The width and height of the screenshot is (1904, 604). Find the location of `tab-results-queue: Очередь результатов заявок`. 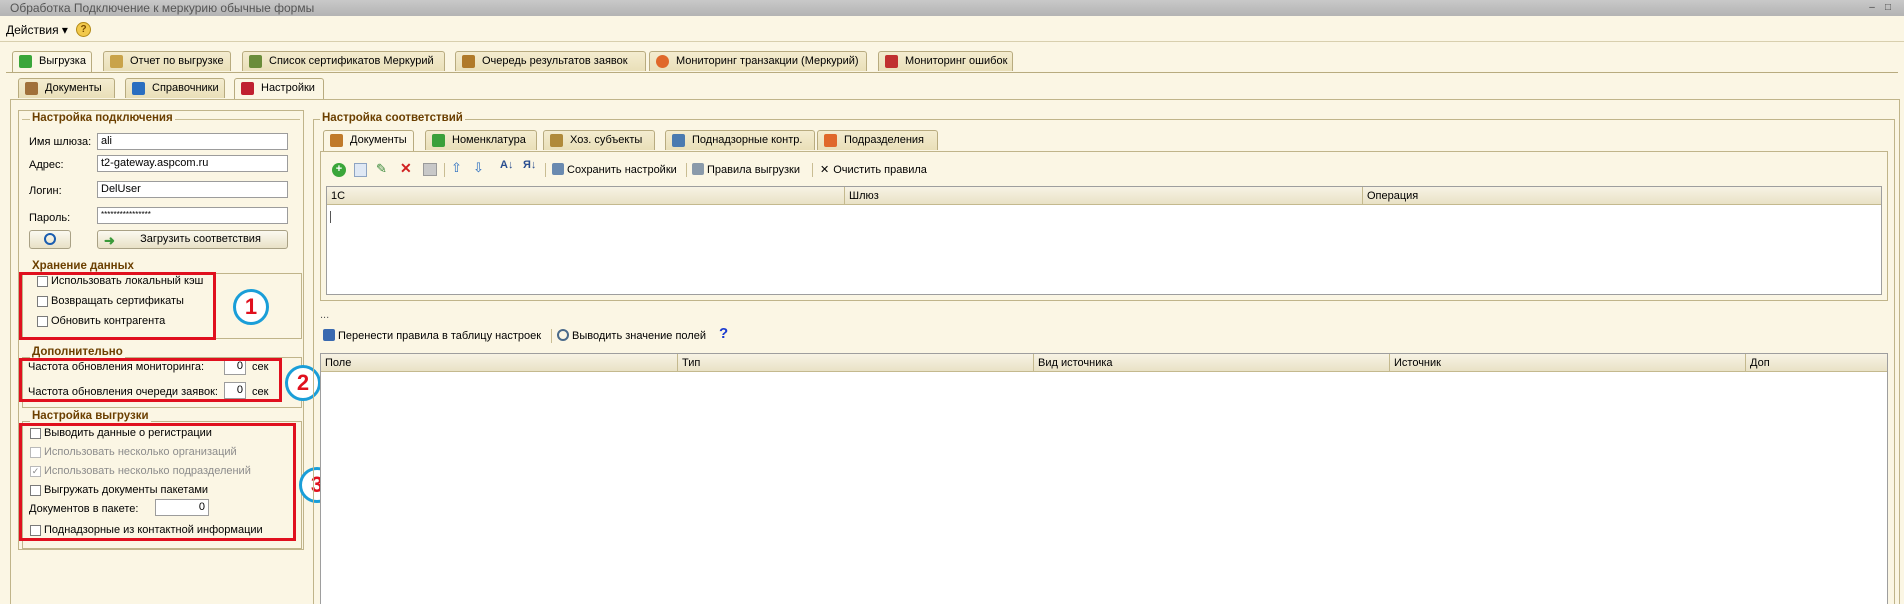

tab-results-queue: Очередь результатов заявок is located at coordinates (550, 61).